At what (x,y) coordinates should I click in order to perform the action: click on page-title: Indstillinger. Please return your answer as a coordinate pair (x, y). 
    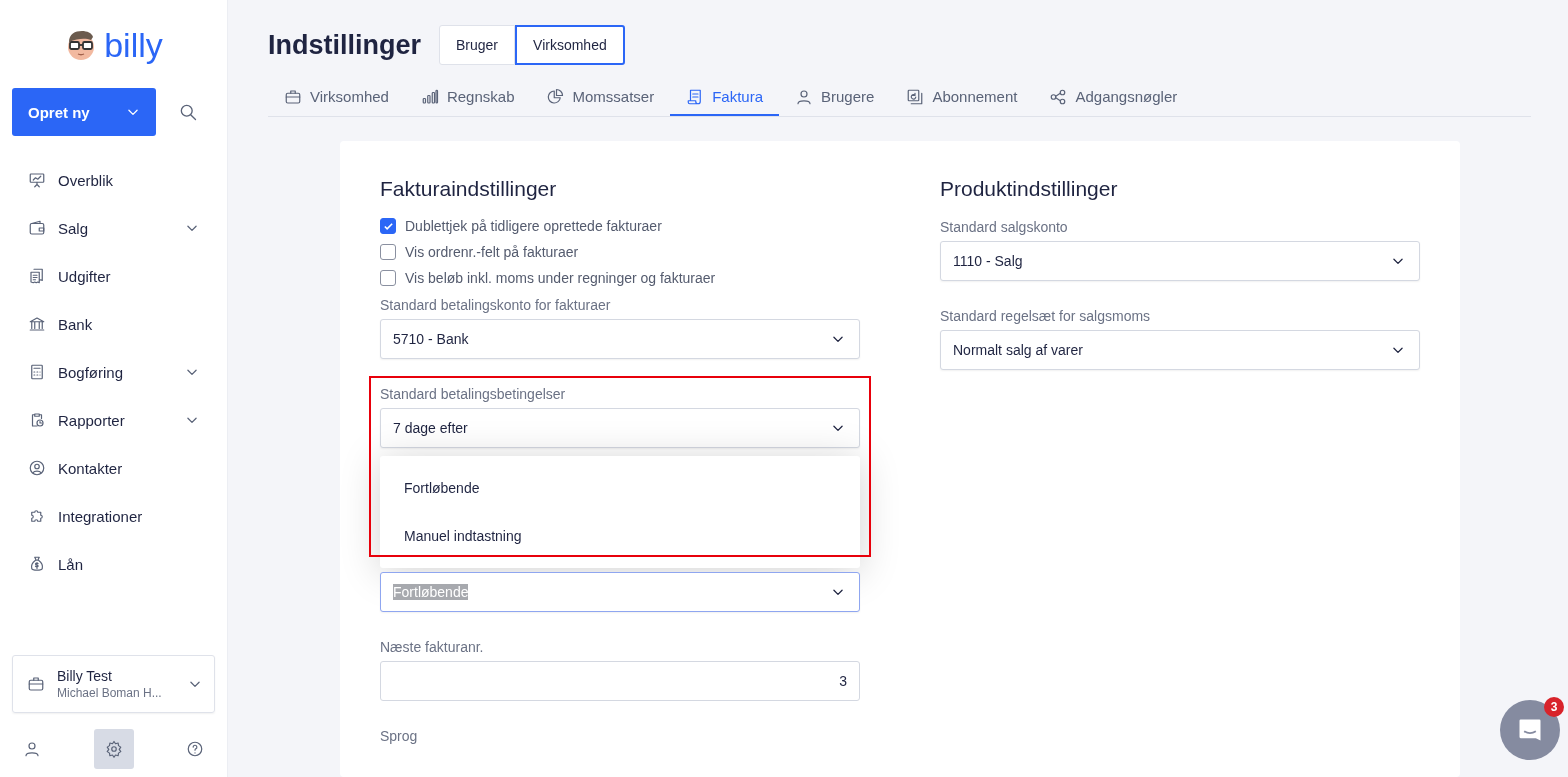
    Looking at the image, I should click on (344, 45).